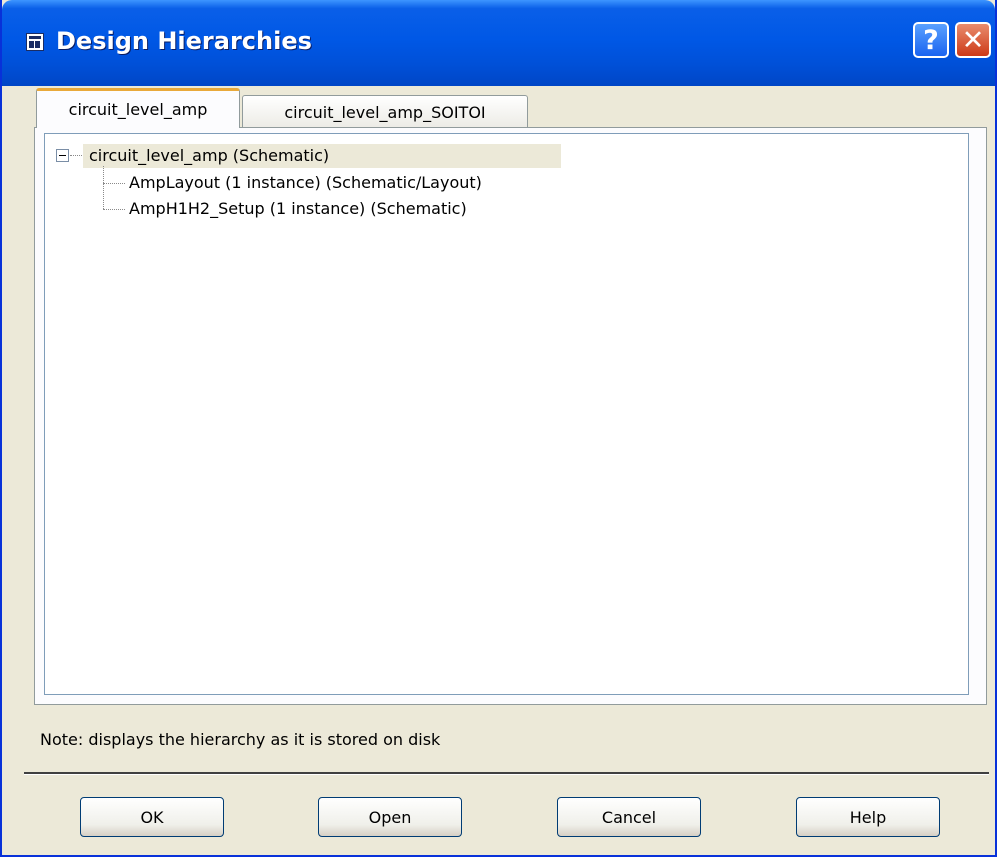 The image size is (997, 857). I want to click on close-icon: ✕, so click(973, 40).